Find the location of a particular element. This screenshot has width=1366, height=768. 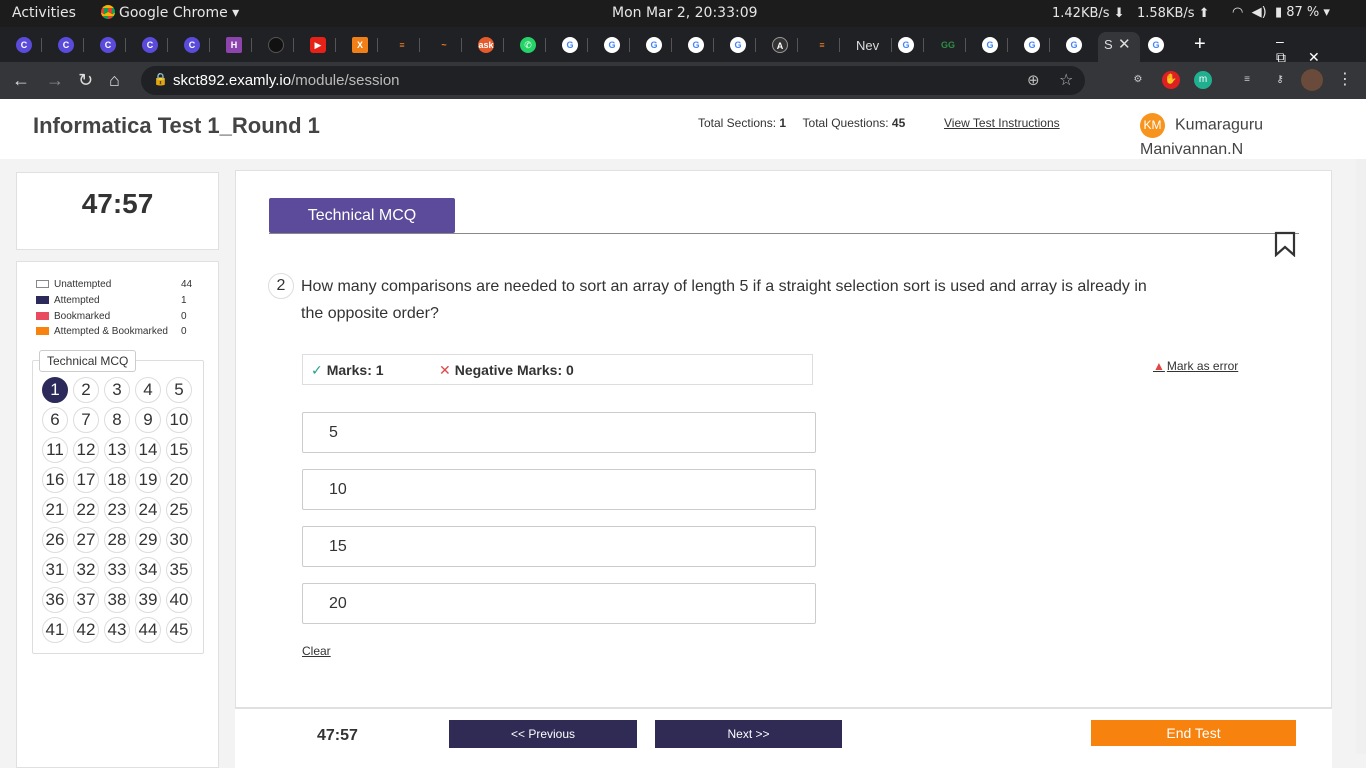

question-number-button: 3 is located at coordinates (117, 390).